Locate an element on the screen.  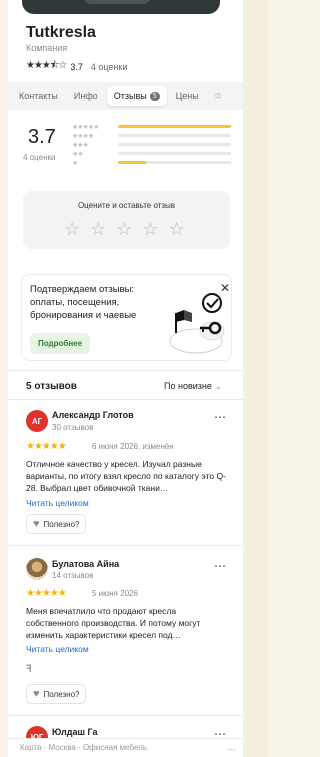
verified-illustration-icon is located at coordinates (197, 323).